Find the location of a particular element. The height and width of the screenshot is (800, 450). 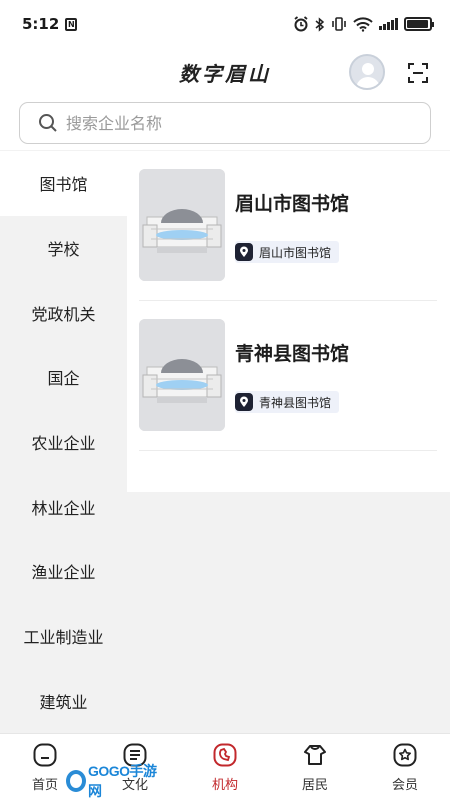

list-item: 青神县图书馆 青神县图书馆 is located at coordinates (288, 376).